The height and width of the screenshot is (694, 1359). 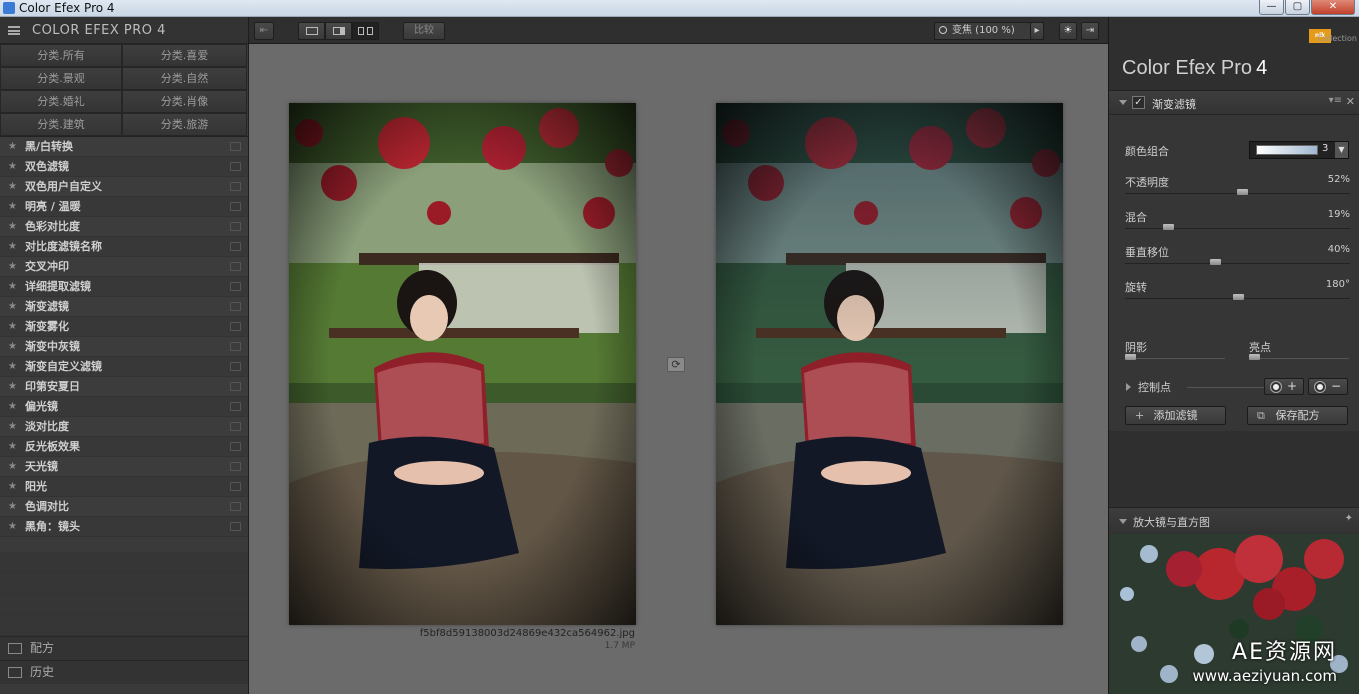 What do you see at coordinates (124, 327) in the screenshot?
I see `filter-list-item: ★ 渐变雾化` at bounding box center [124, 327].